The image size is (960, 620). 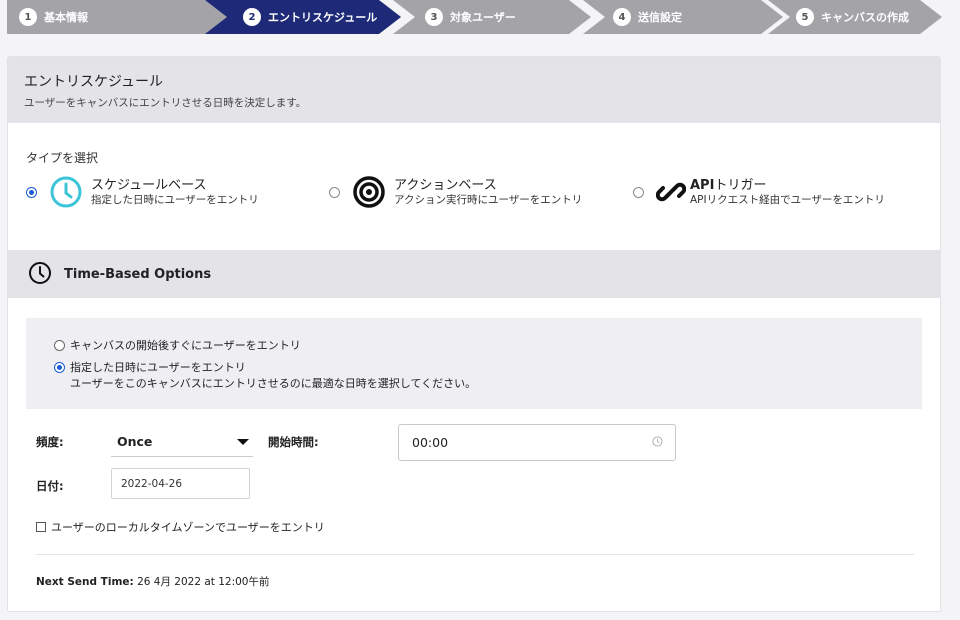 What do you see at coordinates (537, 442) in the screenshot?
I see `start-time-input: 00:00` at bounding box center [537, 442].